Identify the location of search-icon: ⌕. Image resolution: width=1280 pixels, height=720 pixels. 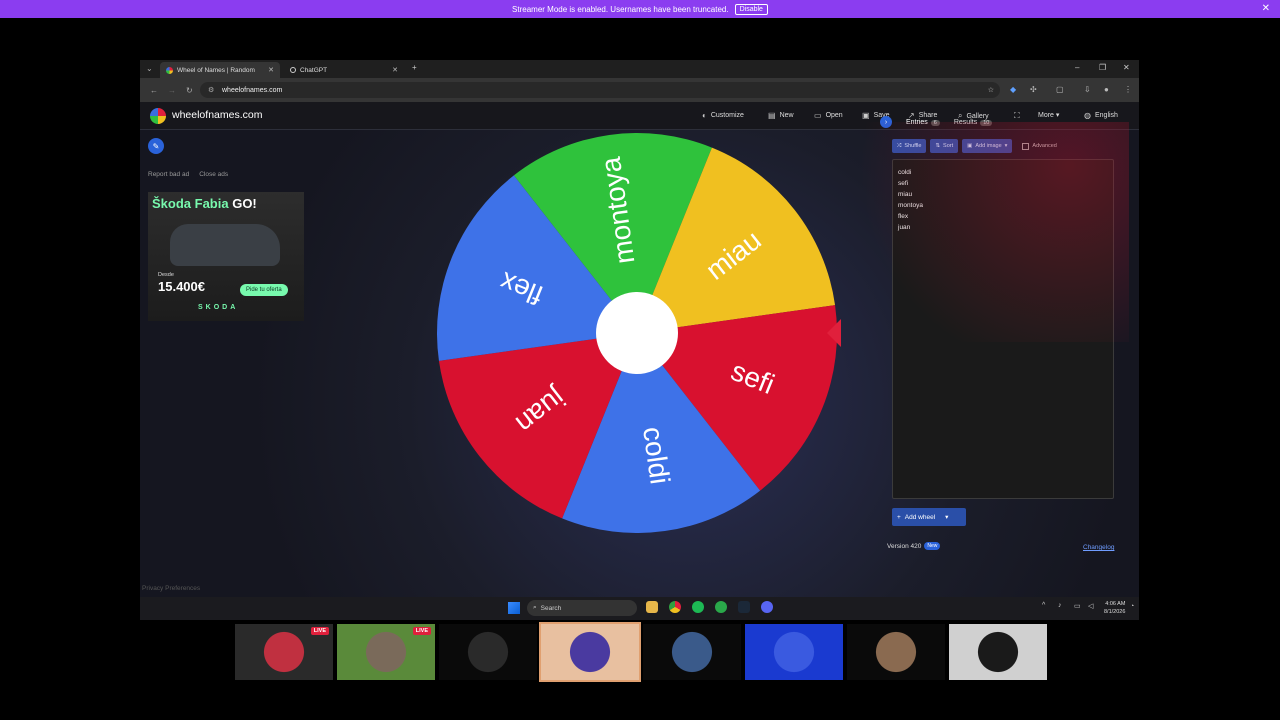
(535, 607).